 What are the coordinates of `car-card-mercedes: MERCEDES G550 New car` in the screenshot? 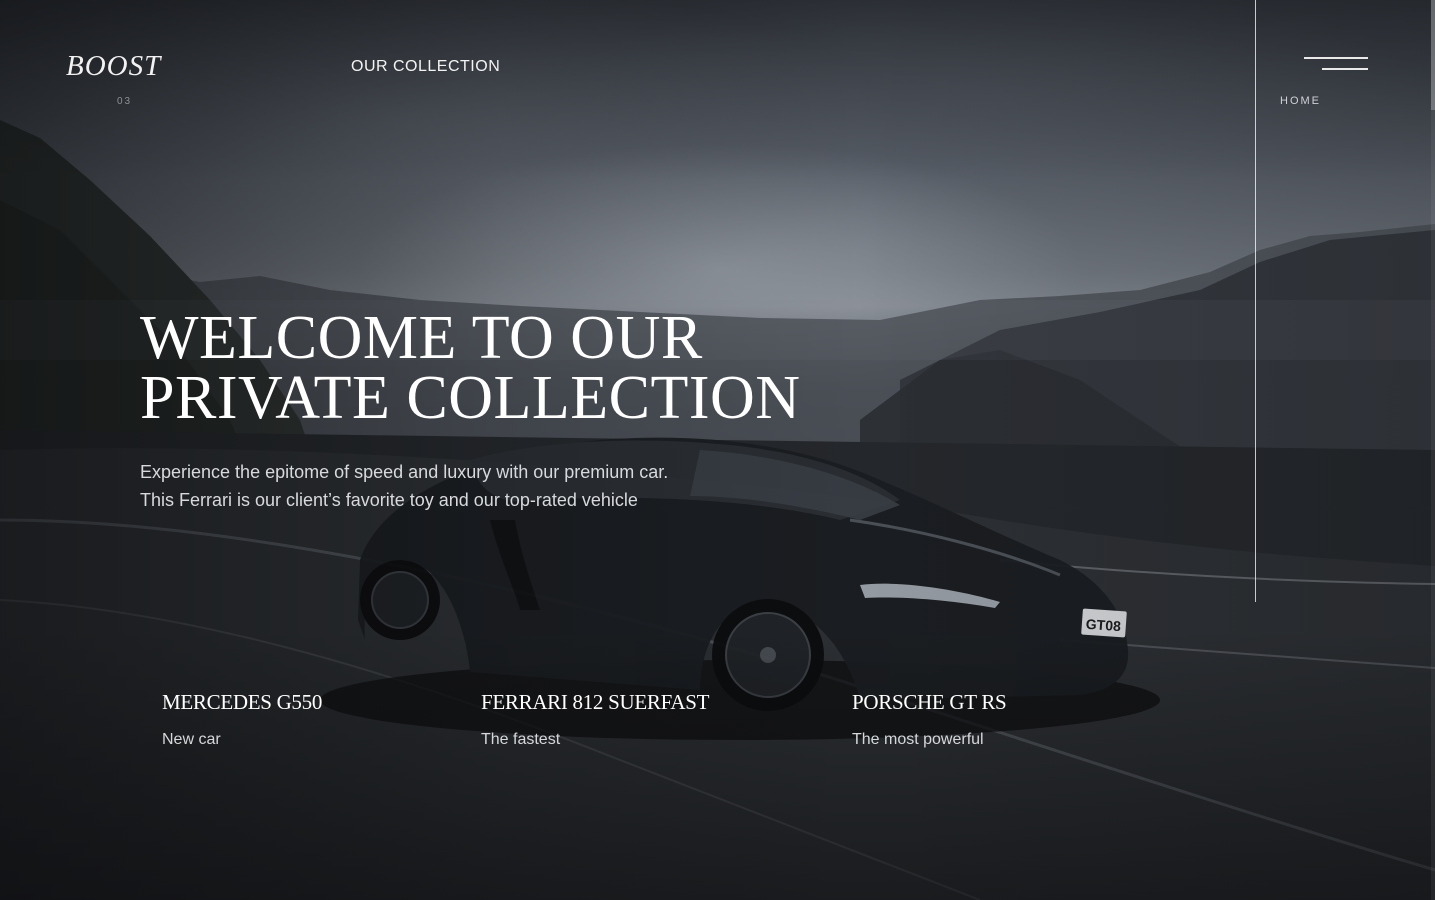 It's located at (242, 719).